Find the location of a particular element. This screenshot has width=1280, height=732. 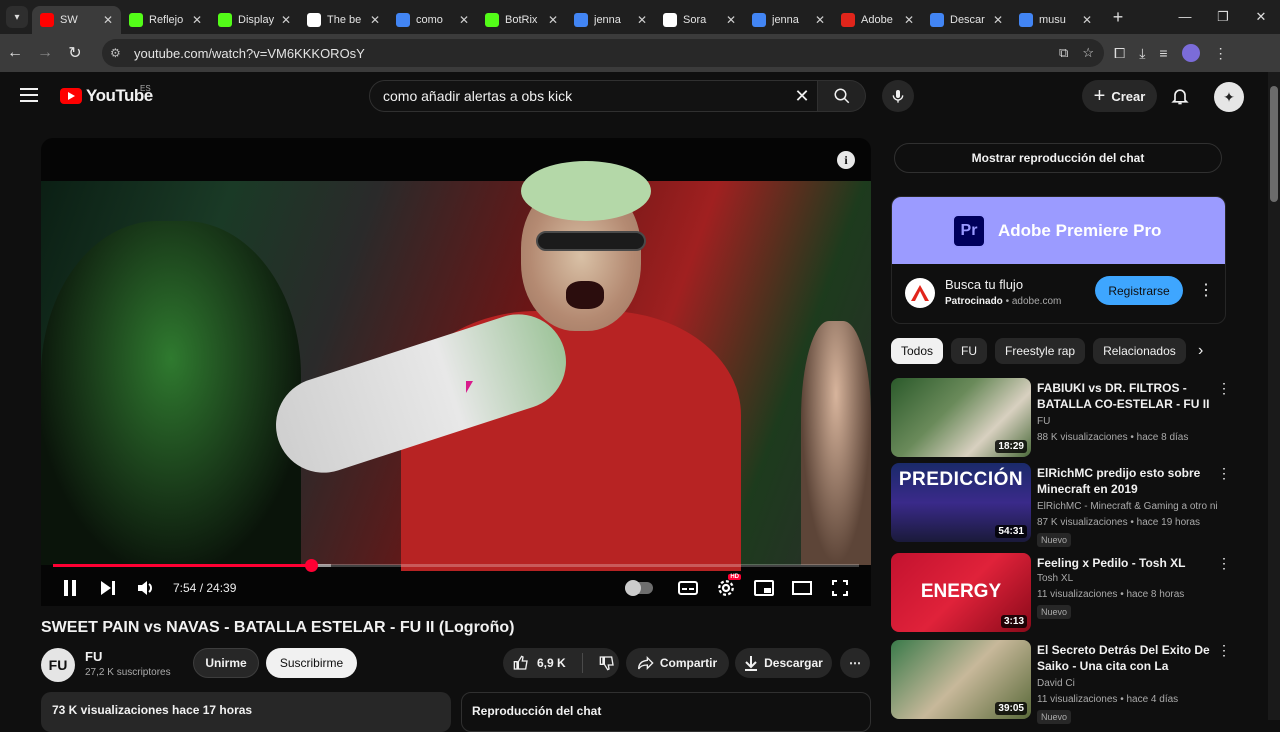

filter-chip: Relacionados is located at coordinates (1139, 351).